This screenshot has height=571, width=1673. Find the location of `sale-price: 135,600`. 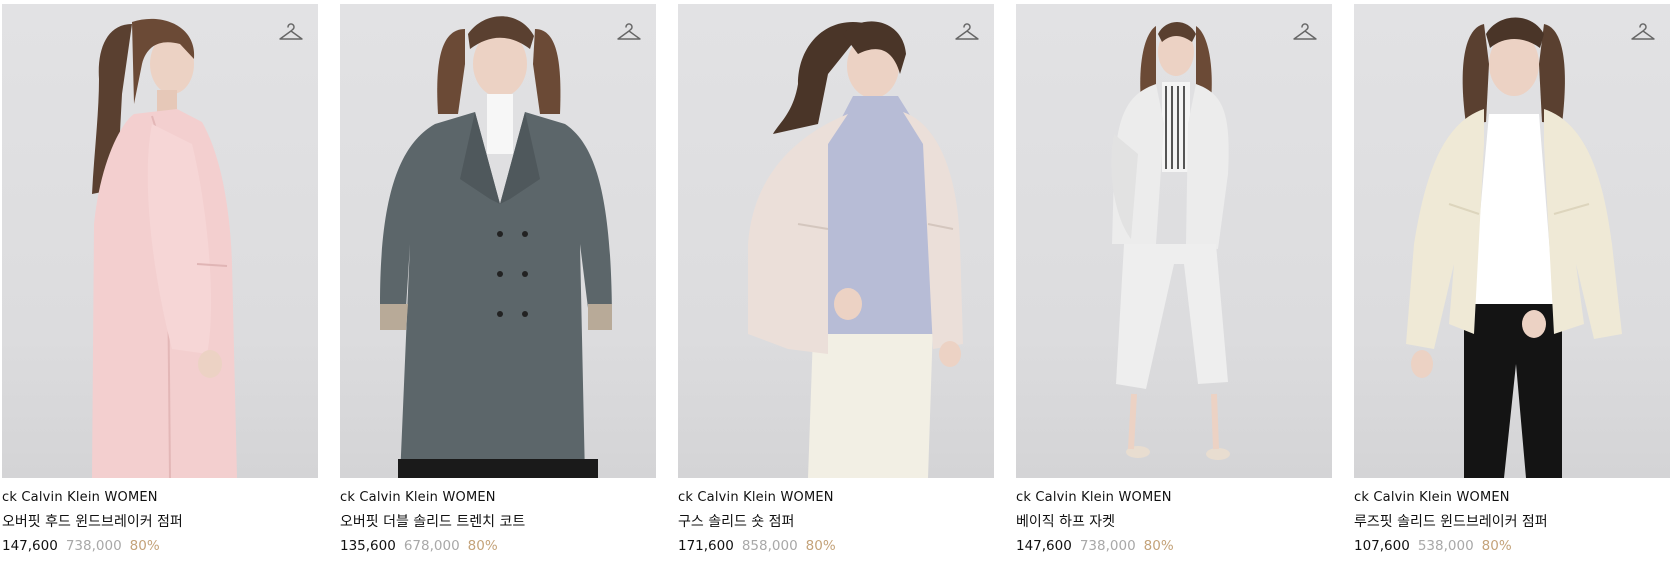

sale-price: 135,600 is located at coordinates (368, 546).